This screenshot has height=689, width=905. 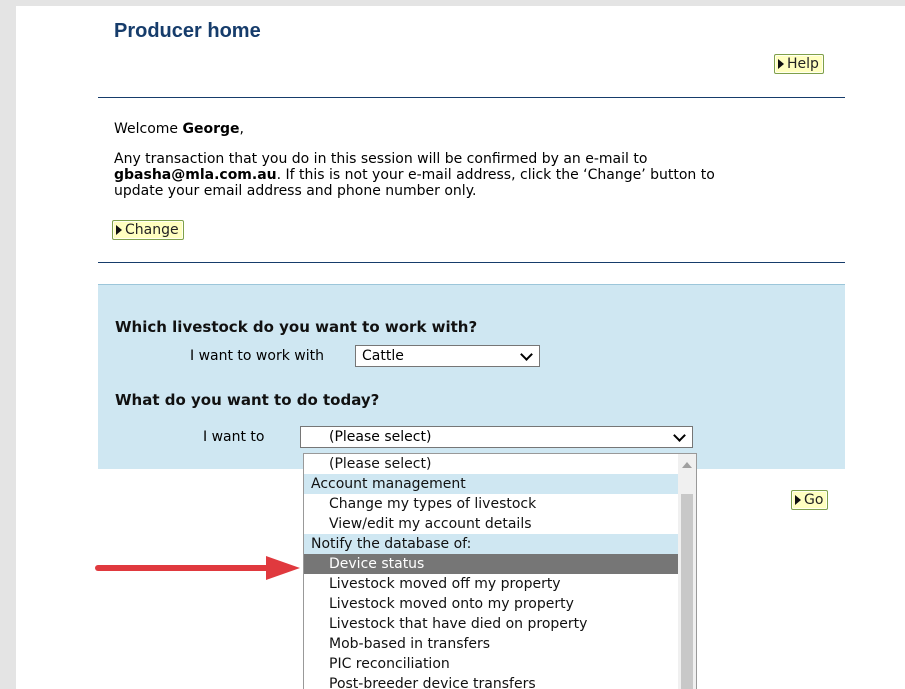 I want to click on user-email: gbasha@mla.com.au, so click(x=195, y=175).